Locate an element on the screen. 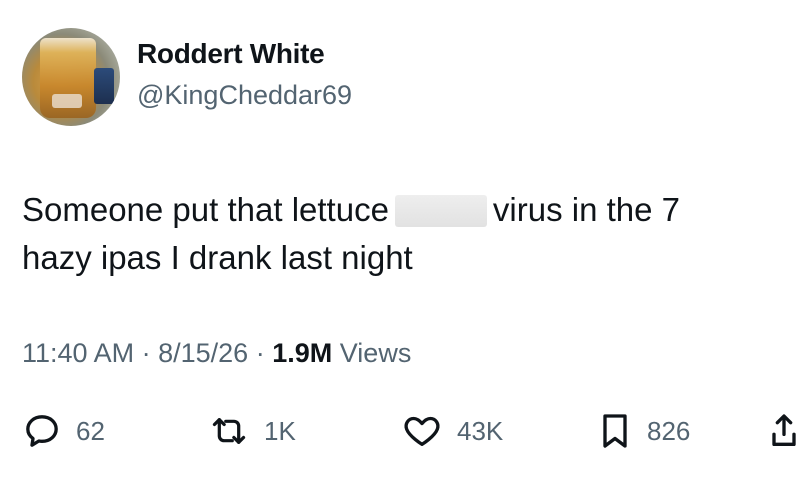  repost-icon is located at coordinates (229, 431).